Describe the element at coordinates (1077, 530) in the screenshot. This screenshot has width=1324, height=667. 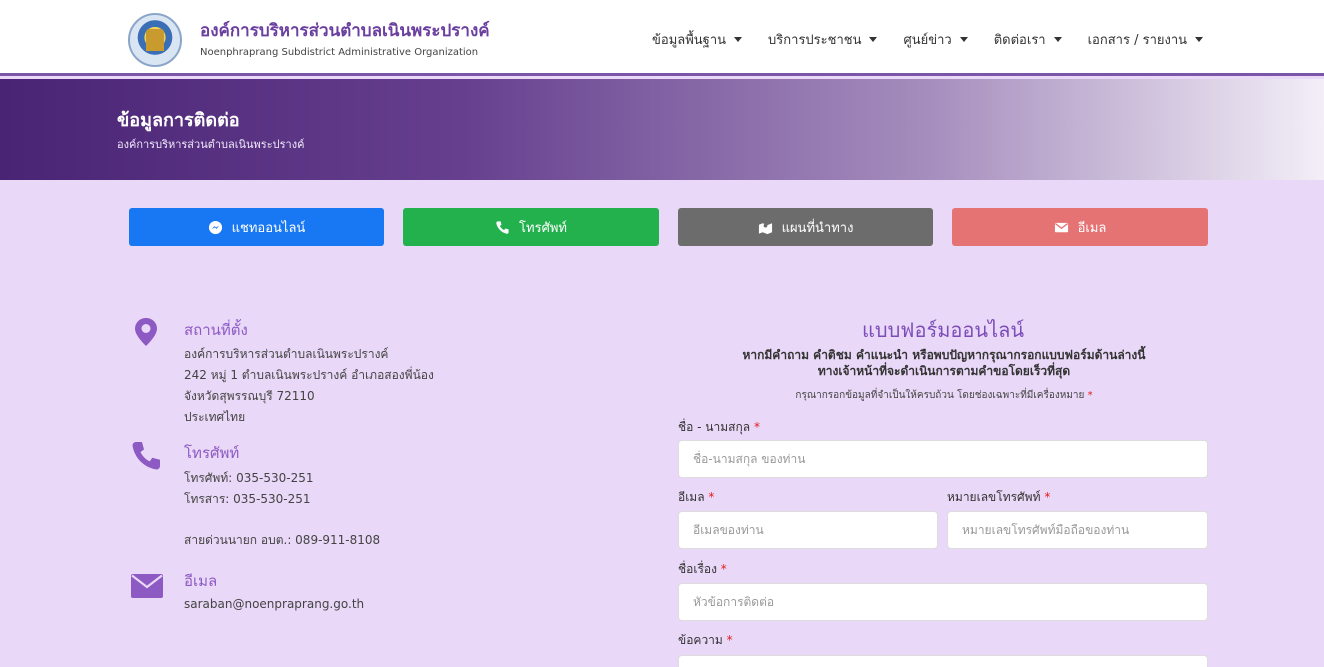
I see `phone-input: หมายเลขโทรศัพท์มือถือของท่าน` at that location.